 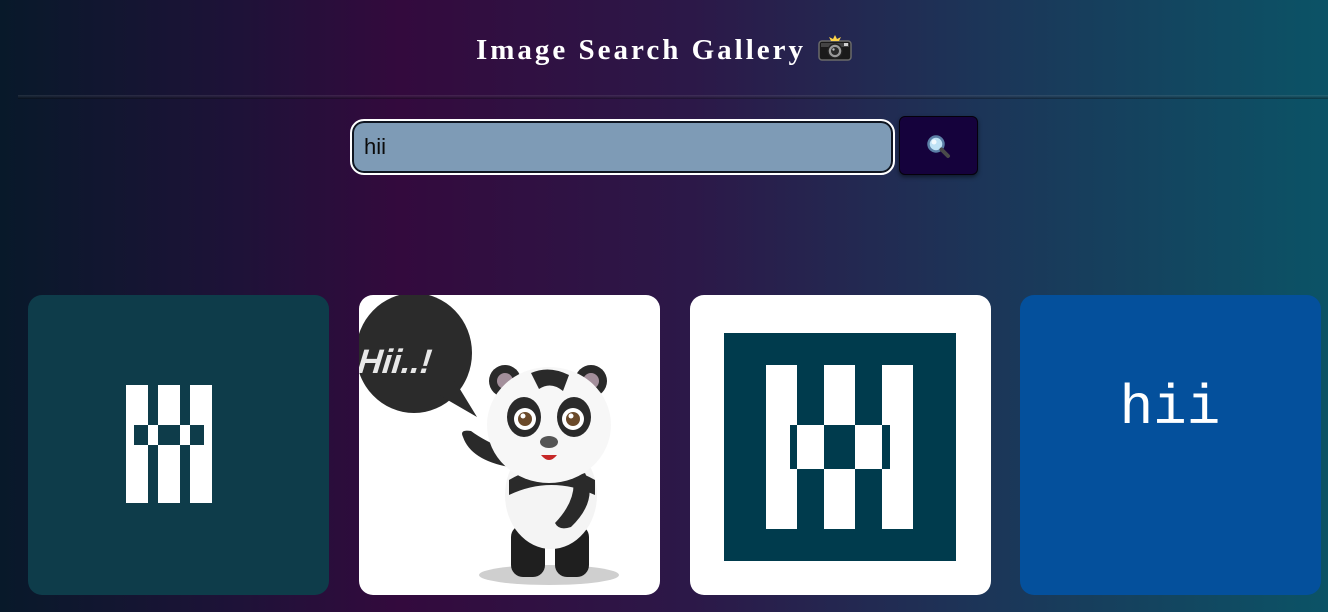 I want to click on hii-text: hii, so click(x=1170, y=408).